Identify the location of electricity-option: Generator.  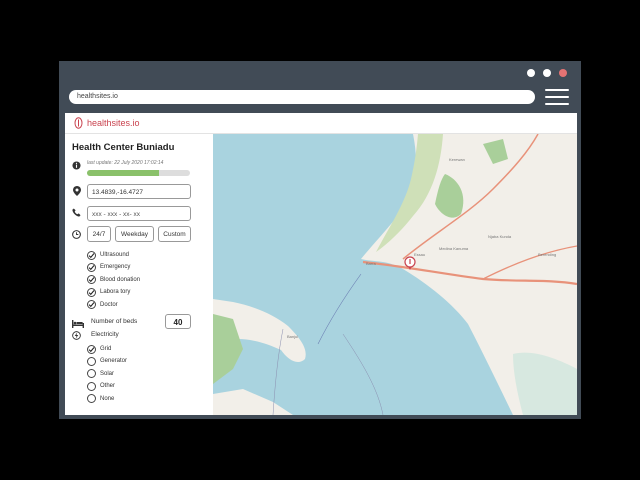
(107, 361).